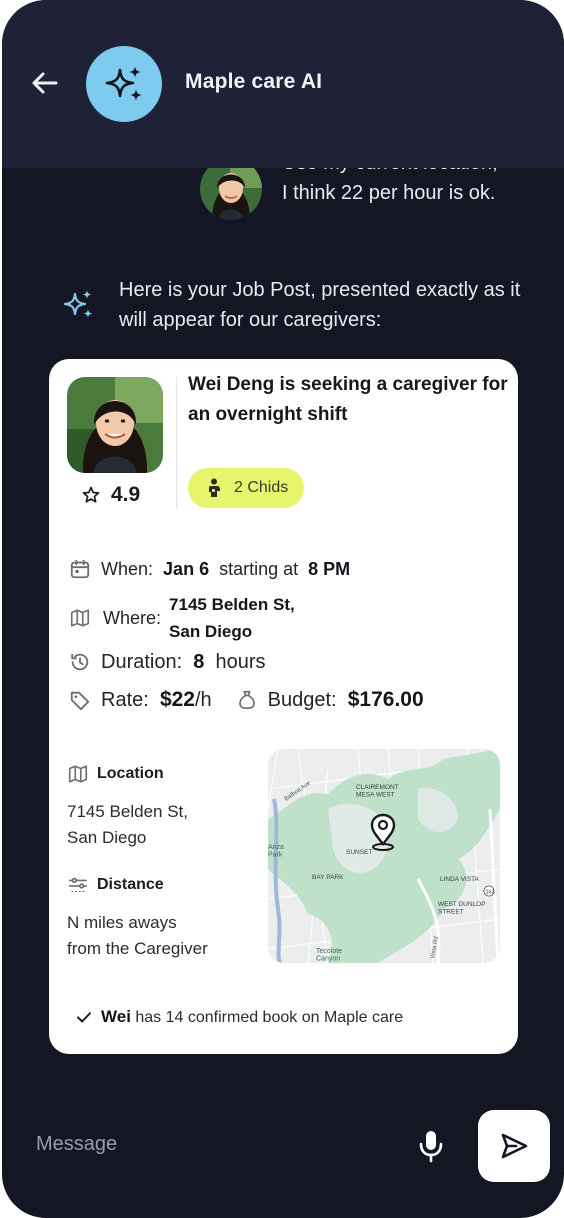  I want to click on duration-label: Duration:, so click(142, 661).